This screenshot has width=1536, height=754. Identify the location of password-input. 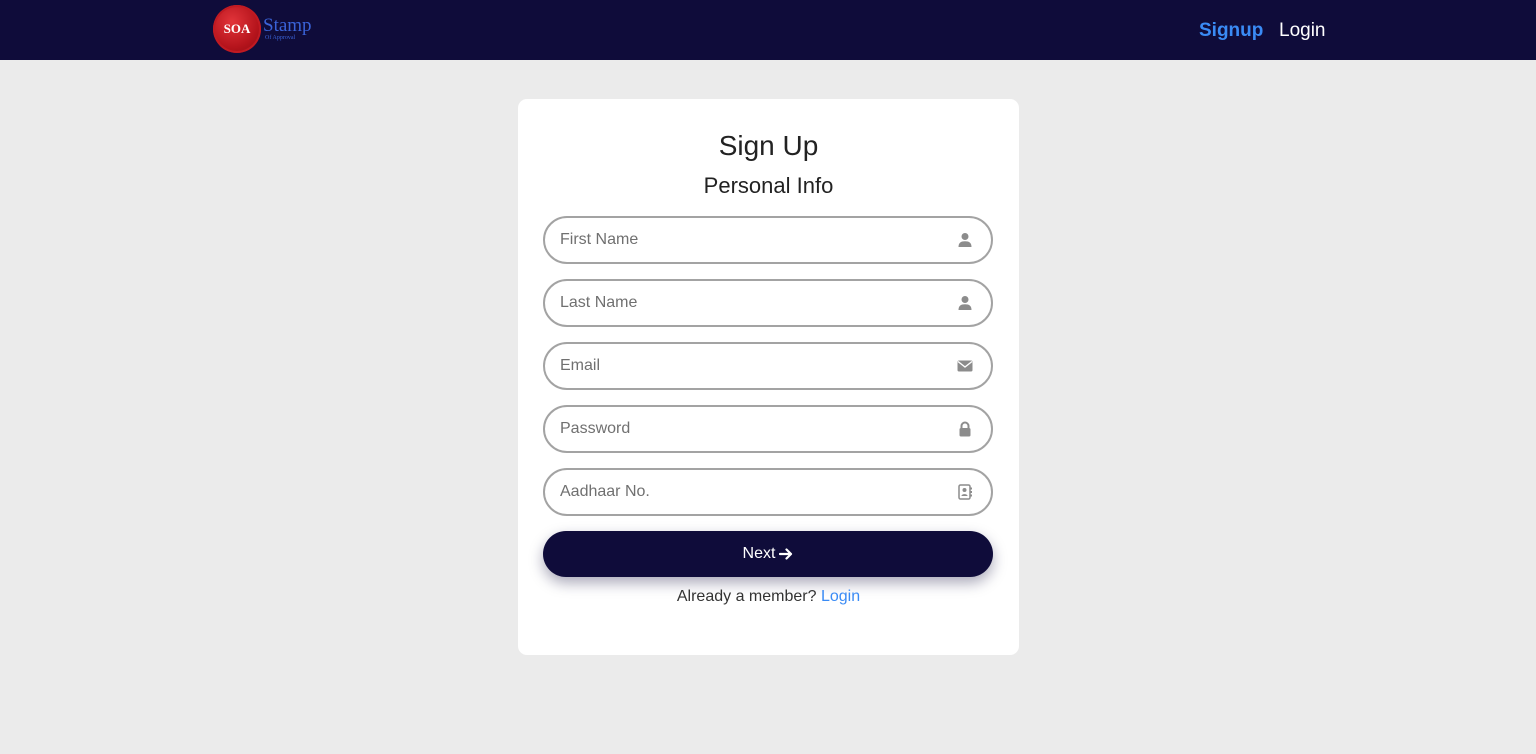
(750, 429).